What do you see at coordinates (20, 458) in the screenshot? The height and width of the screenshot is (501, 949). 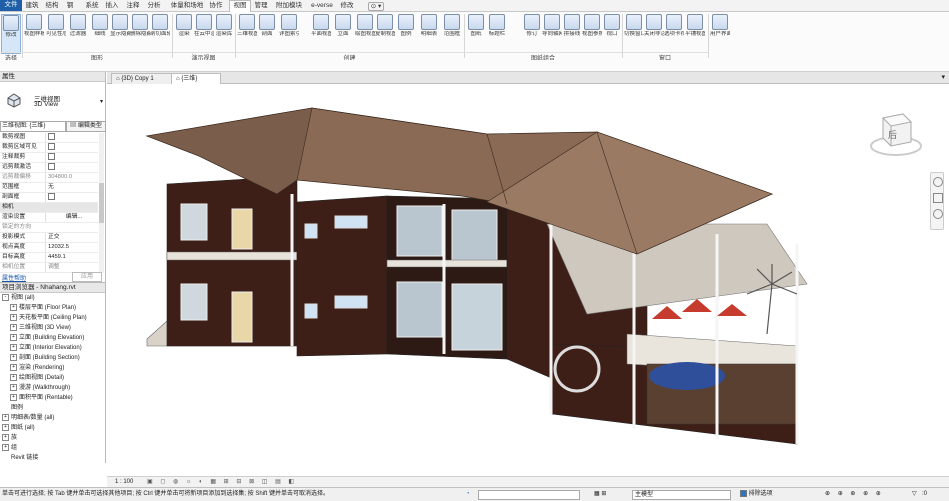 I see `browser-item: Revit 链接` at bounding box center [20, 458].